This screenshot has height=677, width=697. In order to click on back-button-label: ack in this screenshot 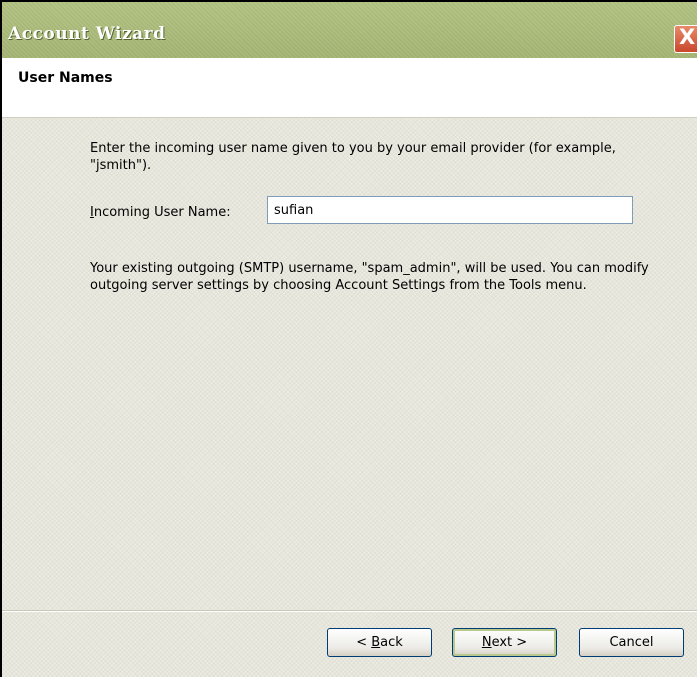, I will do `click(391, 642)`.